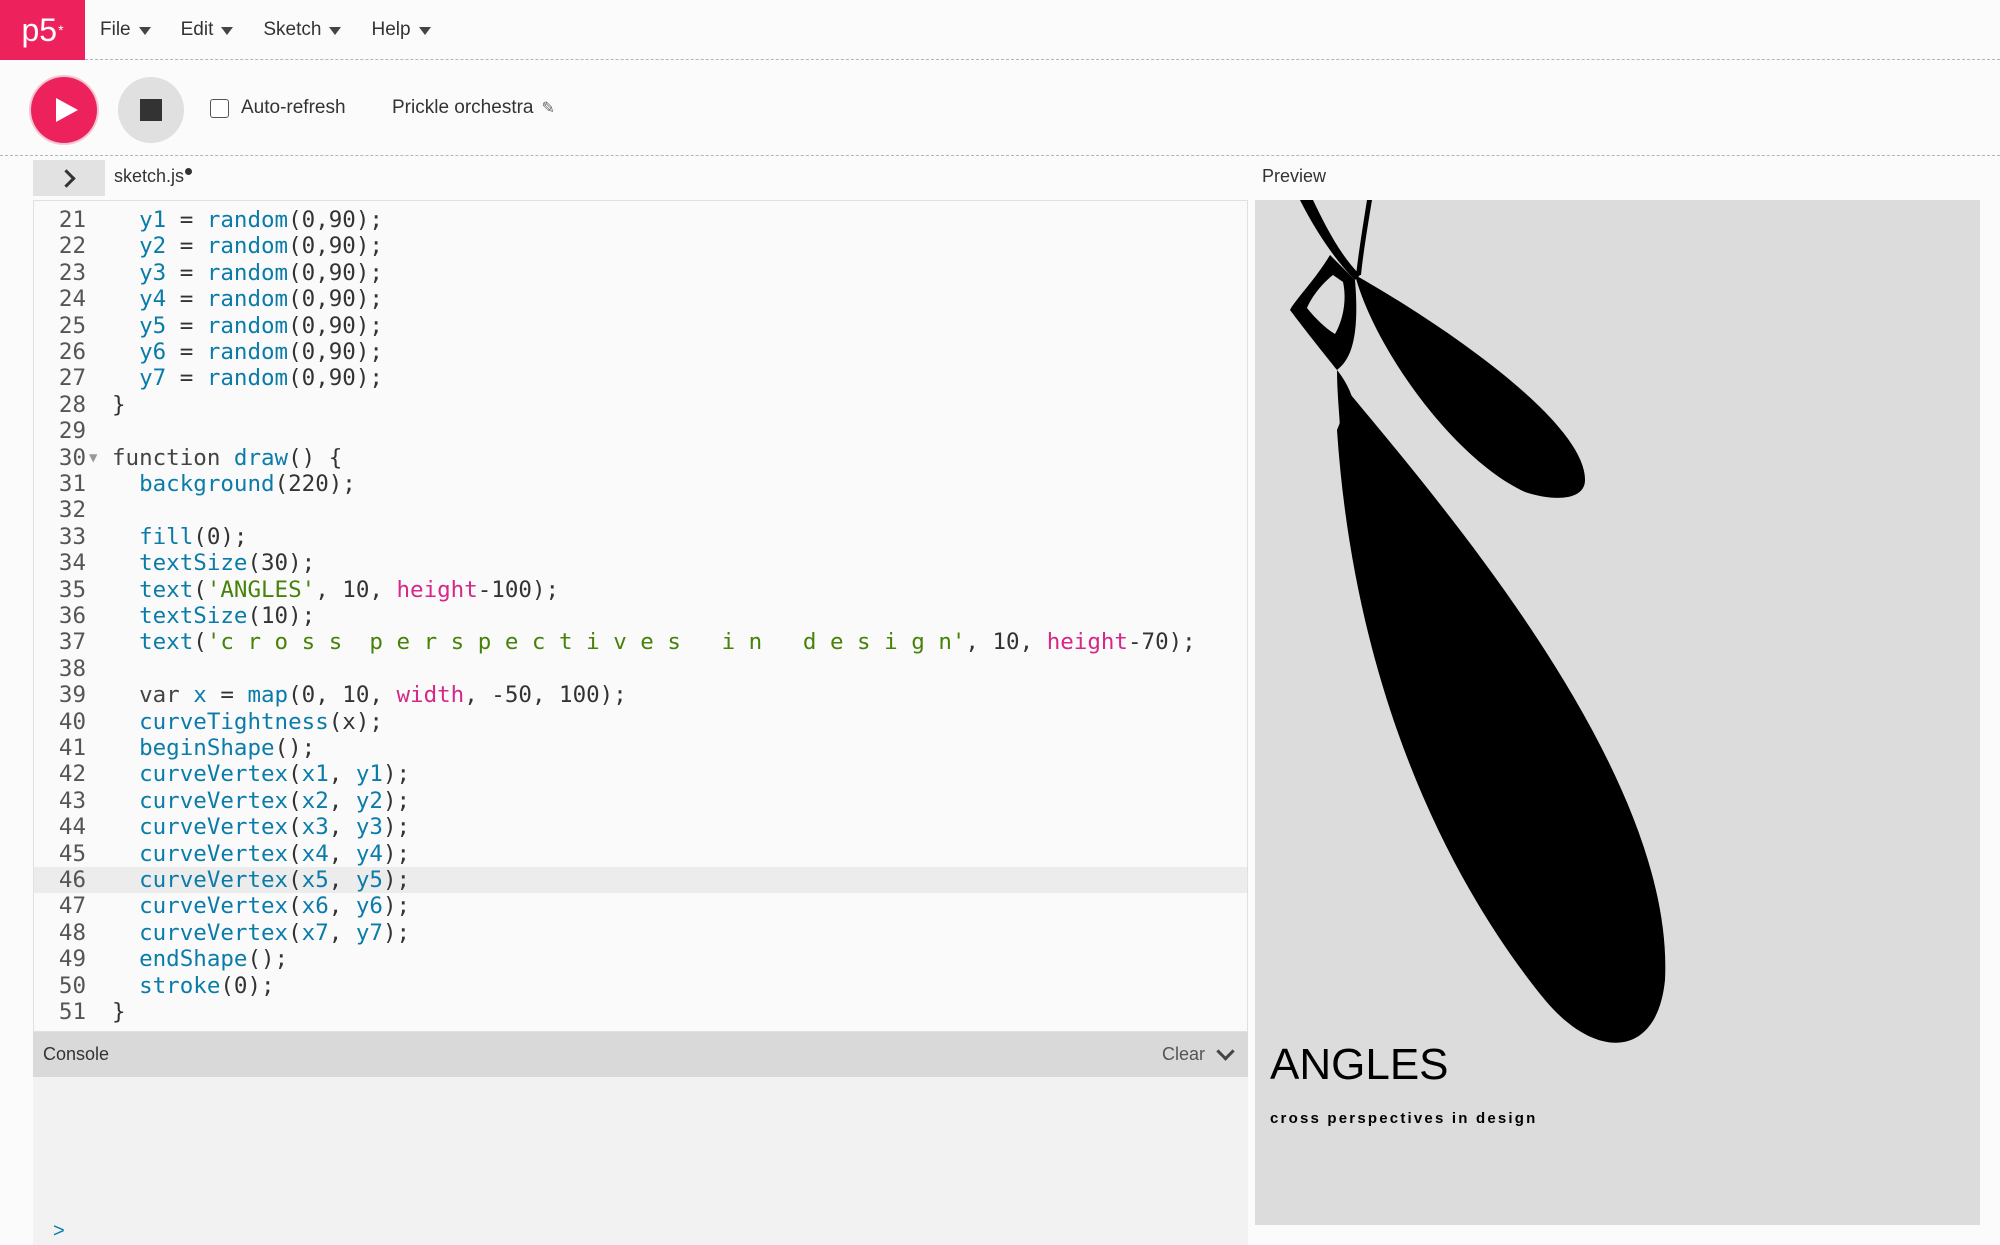  What do you see at coordinates (640, 378) in the screenshot?
I see `code-line: 27 y7 = random(0,90);` at bounding box center [640, 378].